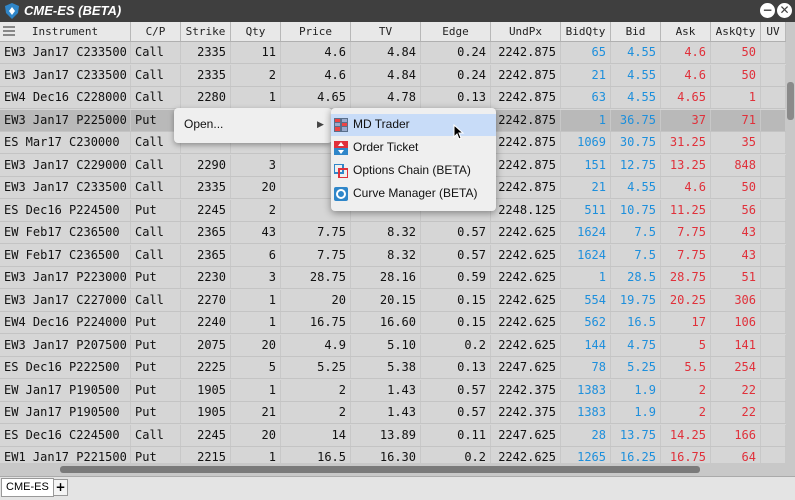 This screenshot has width=795, height=500. I want to click on column-header-ask: Ask, so click(686, 31).